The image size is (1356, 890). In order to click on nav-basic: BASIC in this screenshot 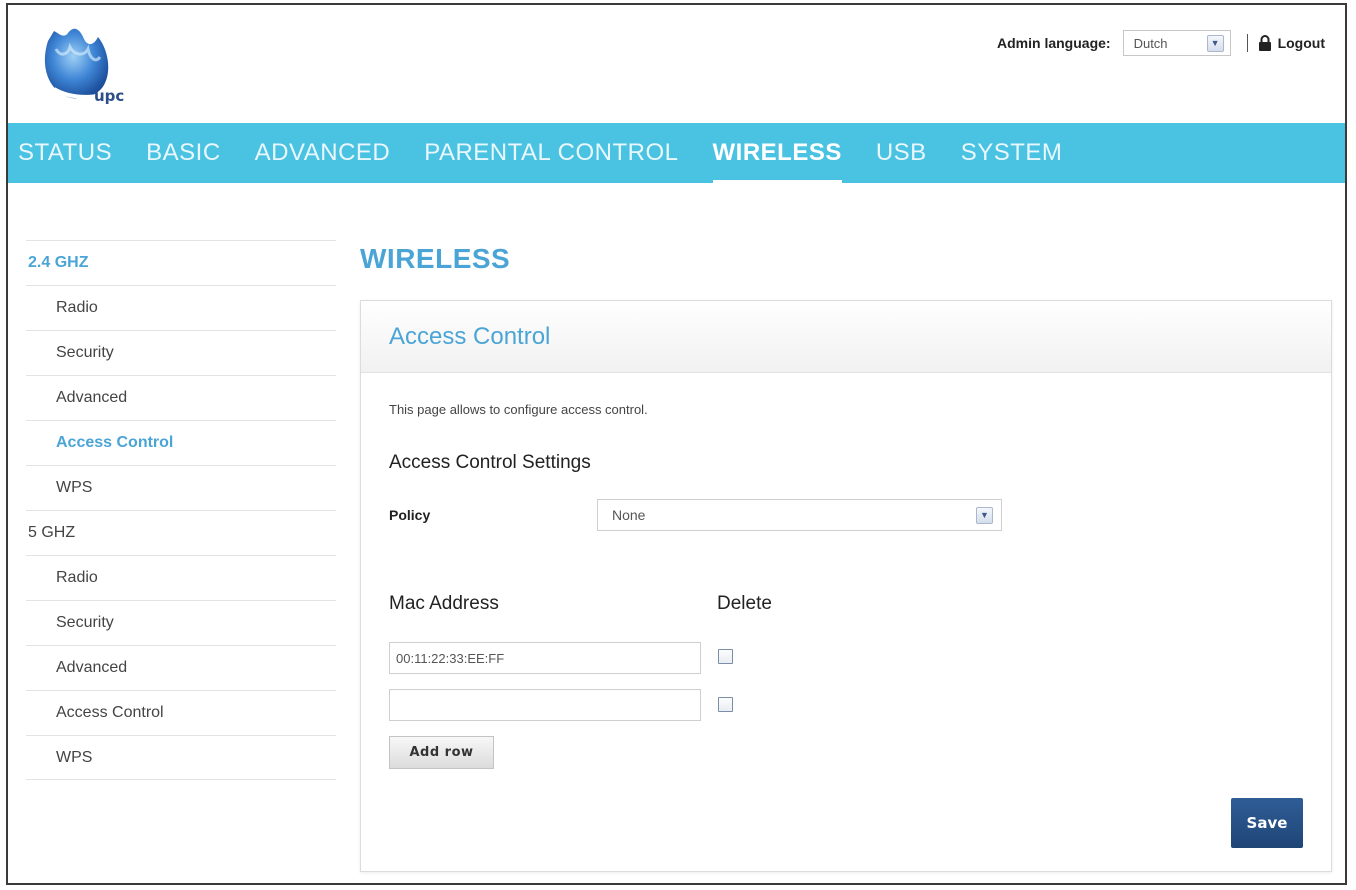, I will do `click(183, 153)`.